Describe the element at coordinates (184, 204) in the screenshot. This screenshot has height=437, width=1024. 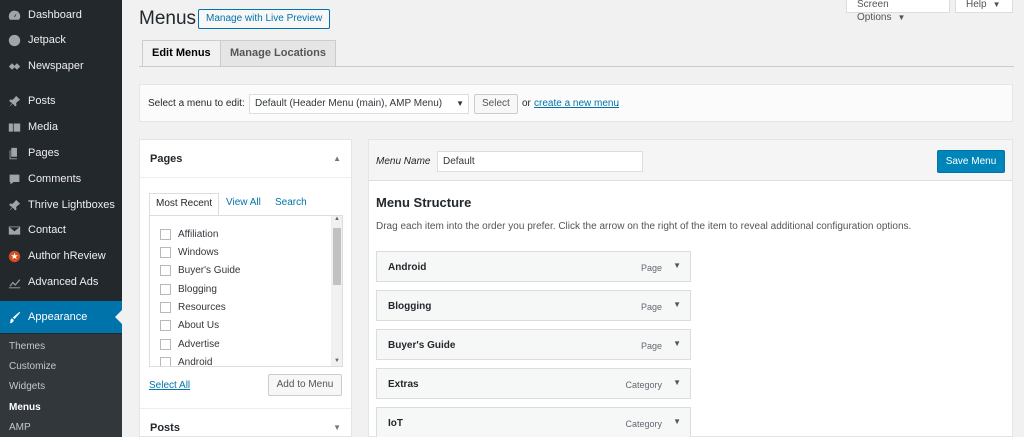
I see `tab-most-recent: Most Recent` at that location.